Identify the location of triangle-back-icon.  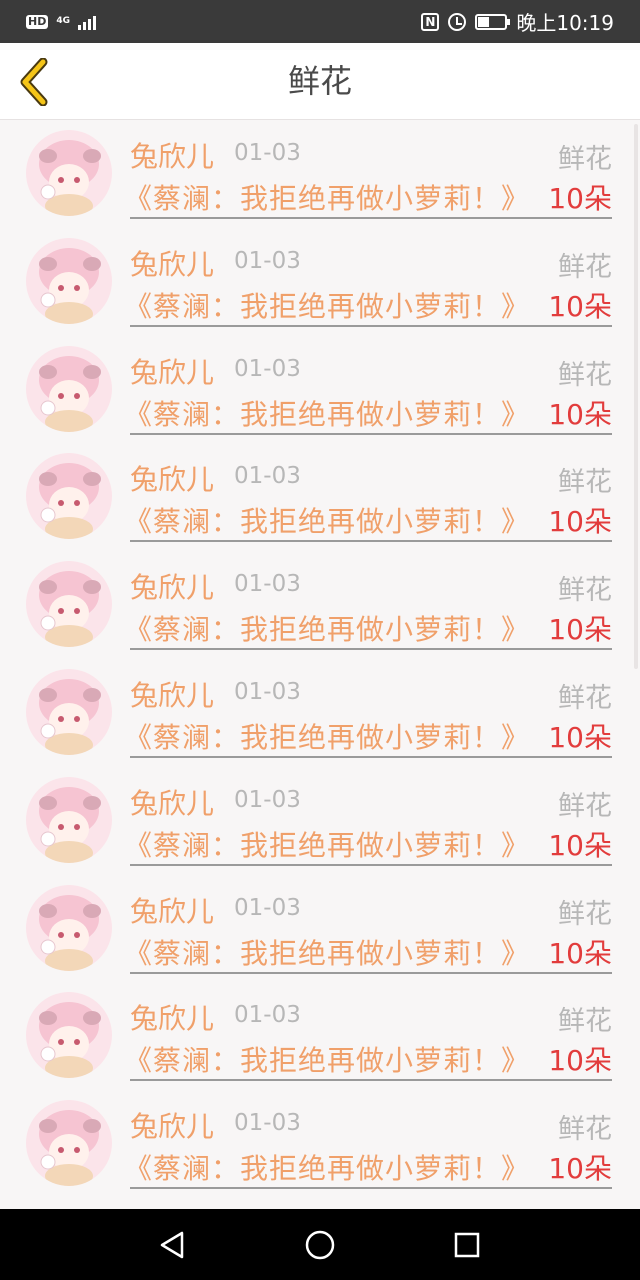
(172, 1244).